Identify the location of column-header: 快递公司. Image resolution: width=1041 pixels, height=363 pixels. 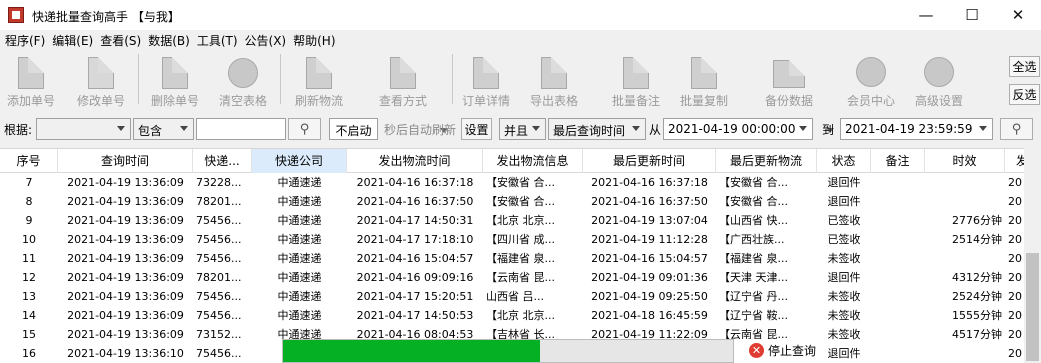
(299, 161).